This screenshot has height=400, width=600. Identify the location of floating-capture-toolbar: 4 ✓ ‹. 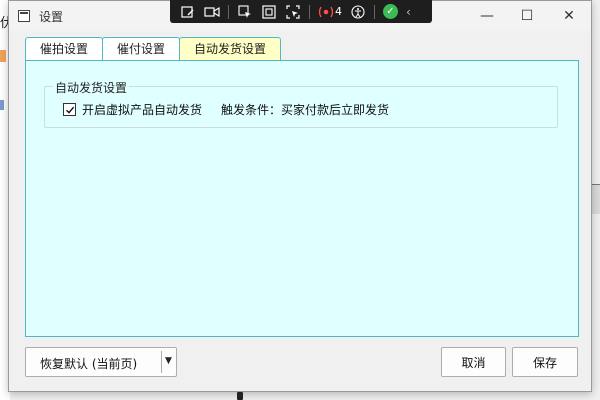
(301, 11).